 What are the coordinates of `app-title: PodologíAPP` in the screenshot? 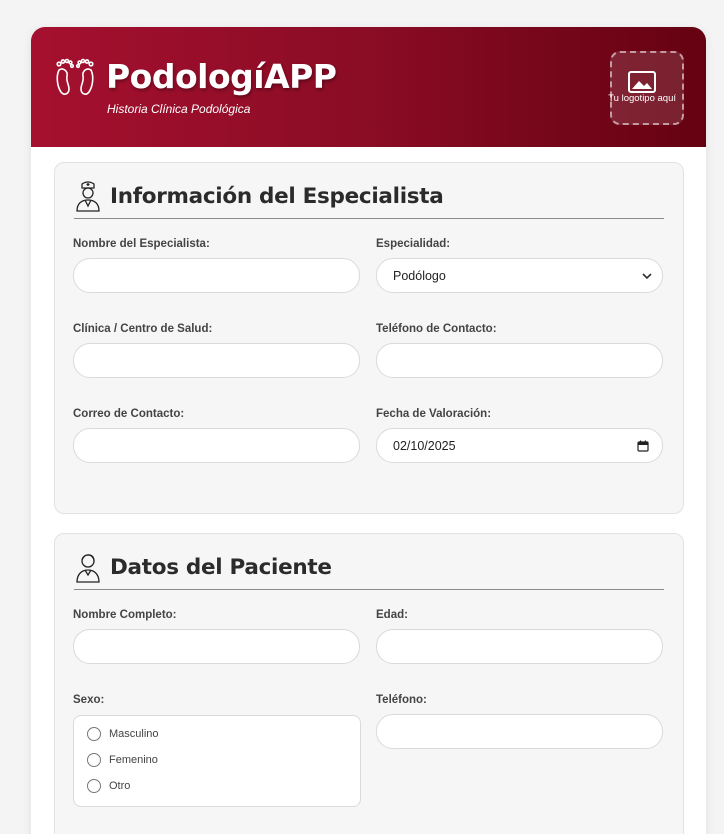 It's located at (221, 76).